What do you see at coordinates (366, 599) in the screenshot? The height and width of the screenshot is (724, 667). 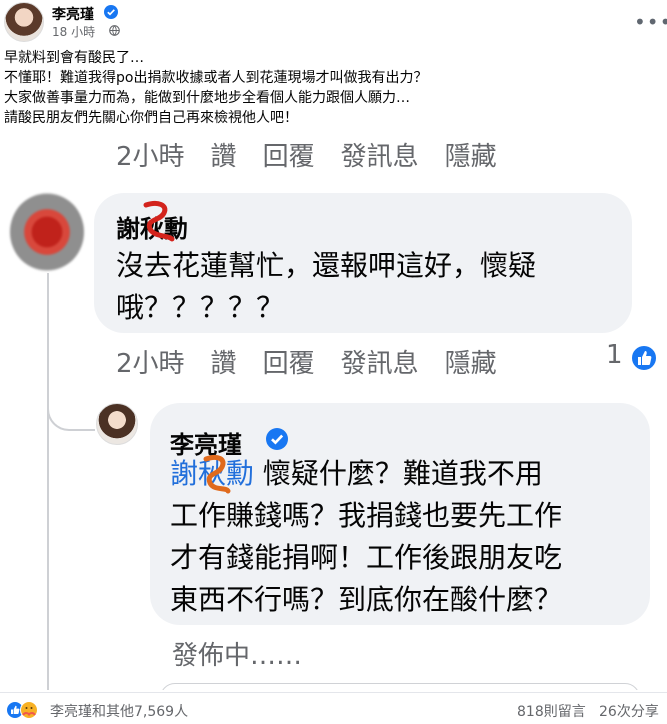 I see `reply-line: 東西不行嗎？到底你在酸什麼？` at bounding box center [366, 599].